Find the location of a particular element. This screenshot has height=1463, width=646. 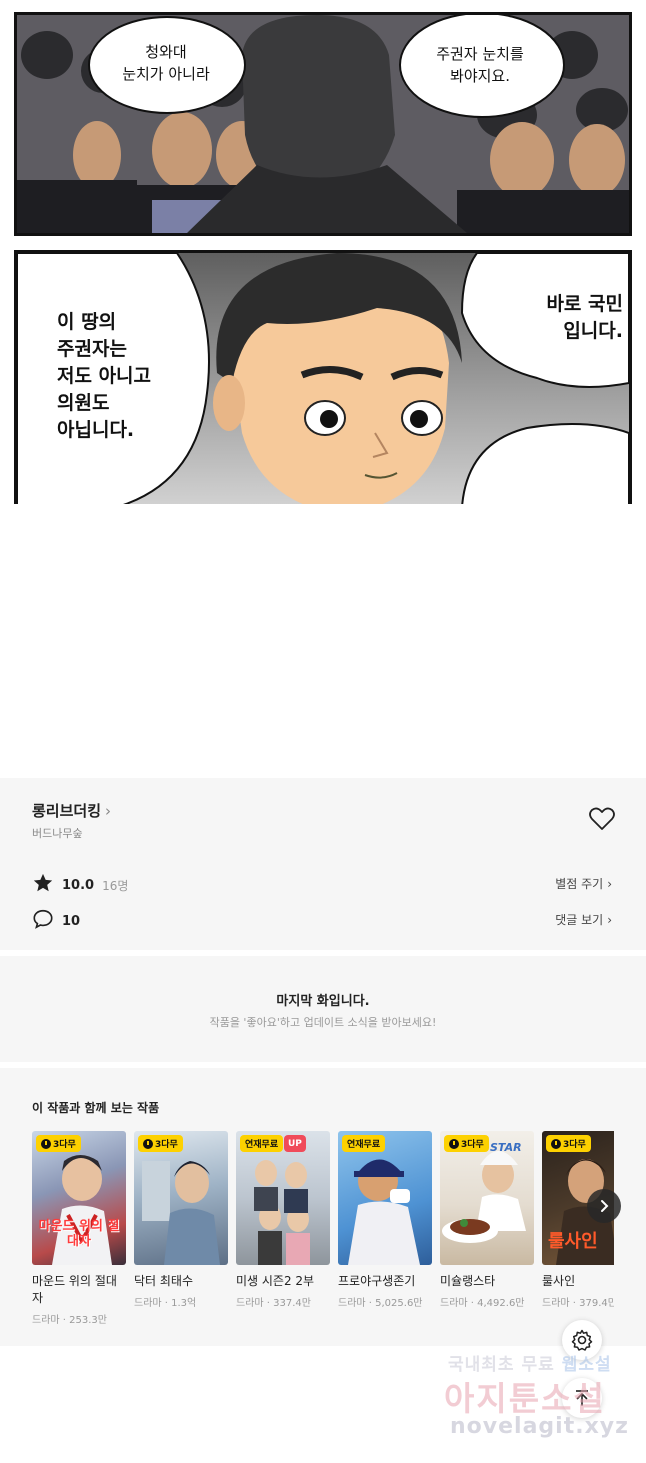

bubble-line: 의원도 is located at coordinates (83, 403).